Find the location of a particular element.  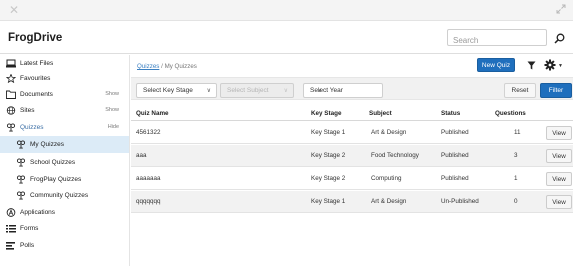

key-stage-select: Select Key Stage ∨ is located at coordinates (176, 90).